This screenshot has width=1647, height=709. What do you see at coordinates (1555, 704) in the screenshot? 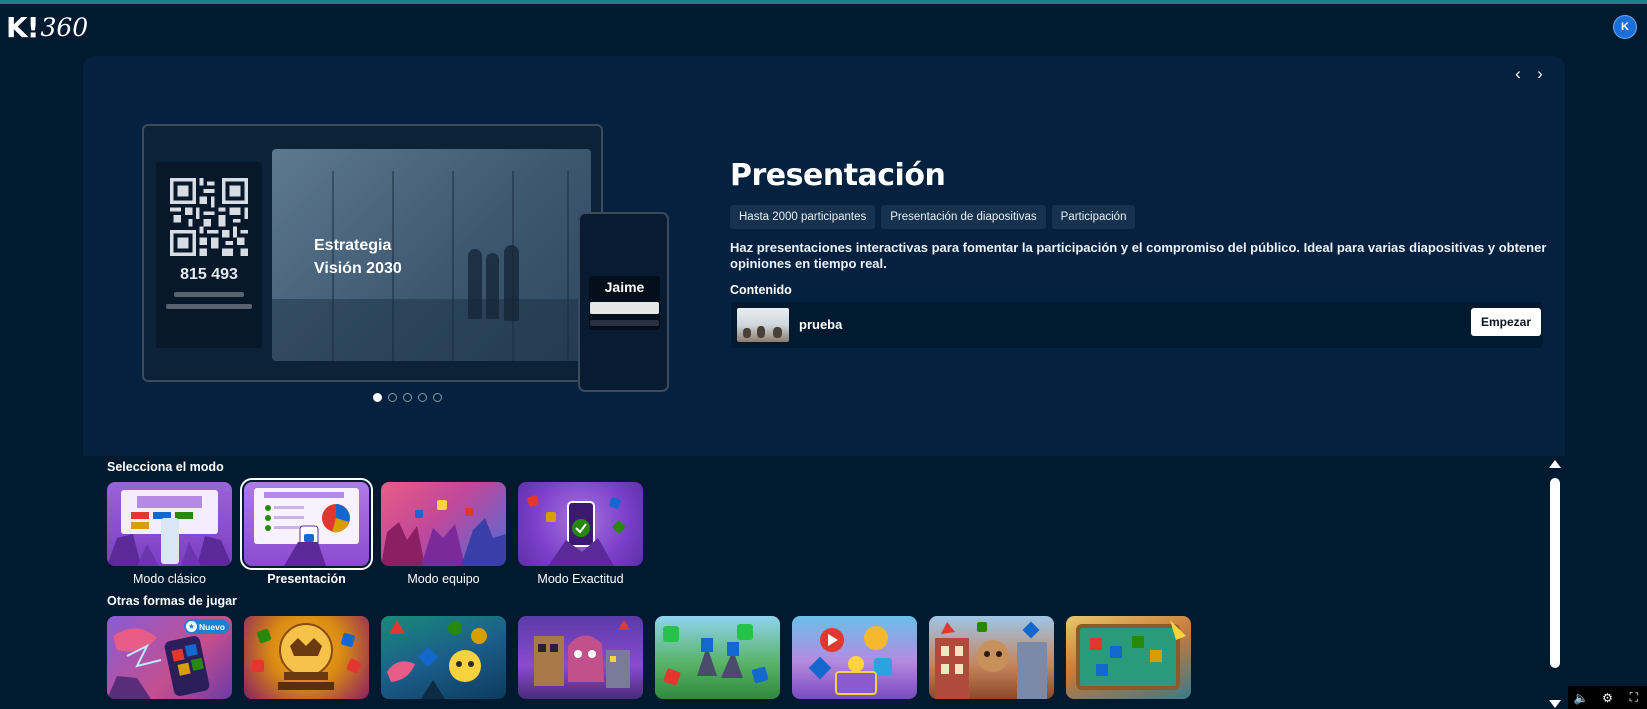
I see `scroll-down-arrow` at bounding box center [1555, 704].